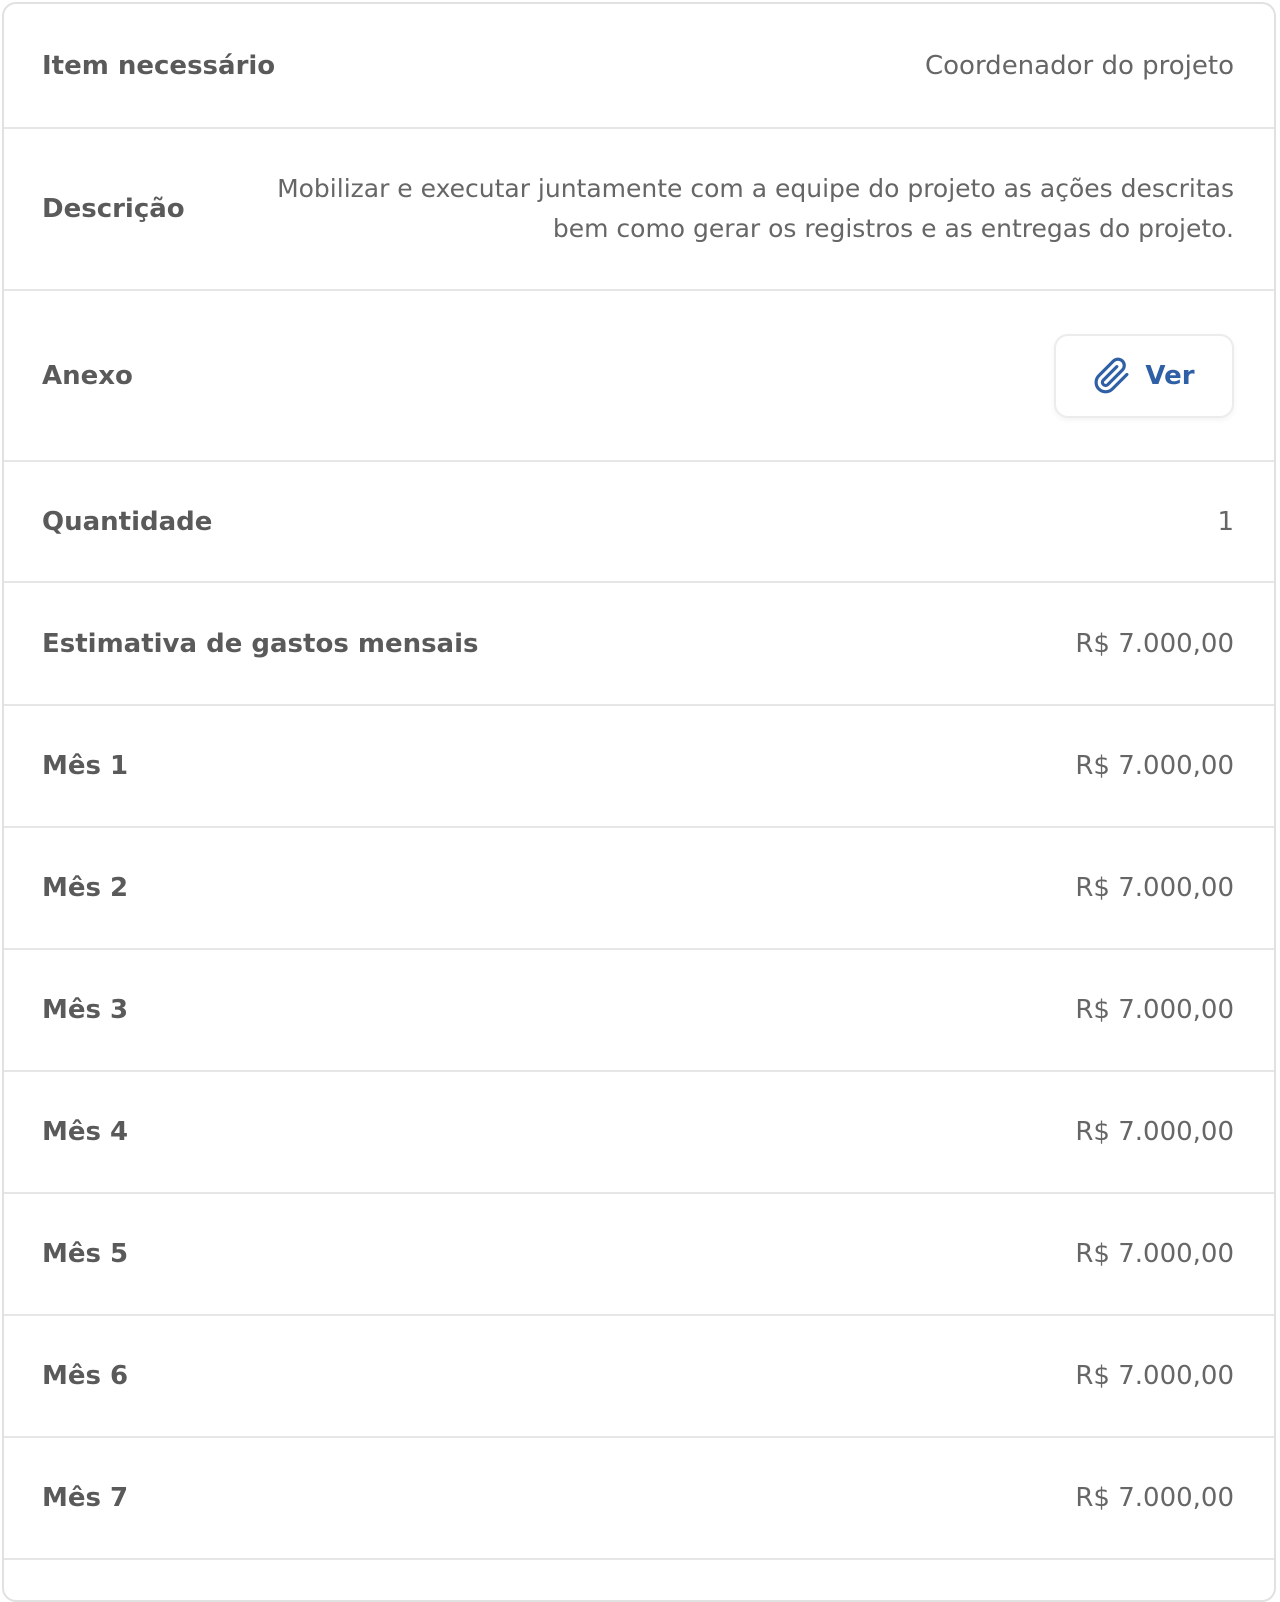 The width and height of the screenshot is (1280, 1602). Describe the element at coordinates (639, 767) in the screenshot. I see `row-mes-1: Mês 1 R$ 7.000,00` at that location.